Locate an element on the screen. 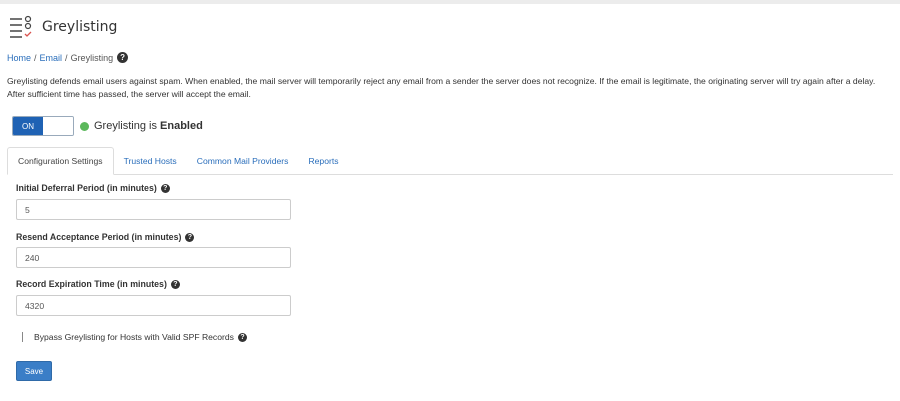 Image resolution: width=900 pixels, height=401 pixels. greylisting-status: Greylisting is Enabled is located at coordinates (148, 126).